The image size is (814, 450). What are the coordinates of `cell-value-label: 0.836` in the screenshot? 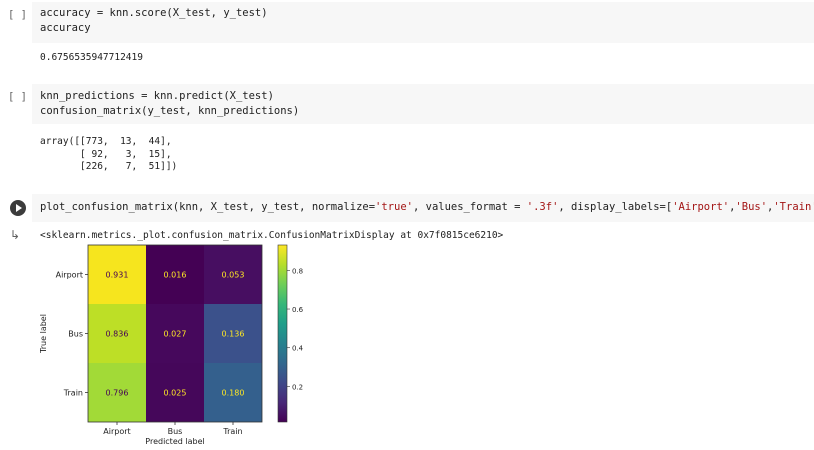 It's located at (117, 334).